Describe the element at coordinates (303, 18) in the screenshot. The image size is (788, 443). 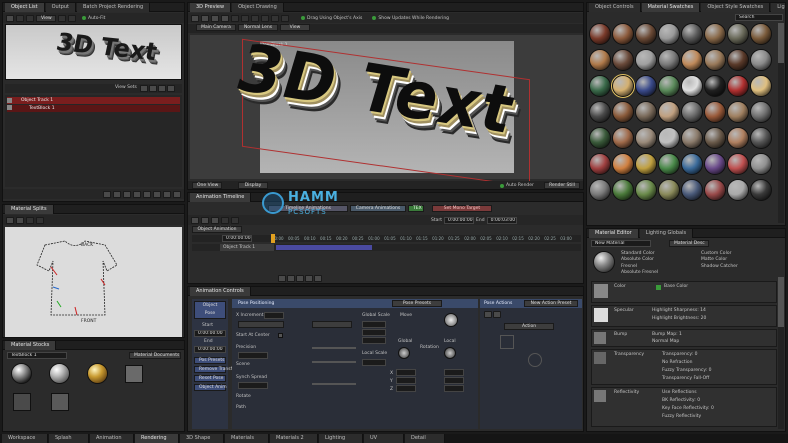
I see `drag-axis-checkbox` at that location.